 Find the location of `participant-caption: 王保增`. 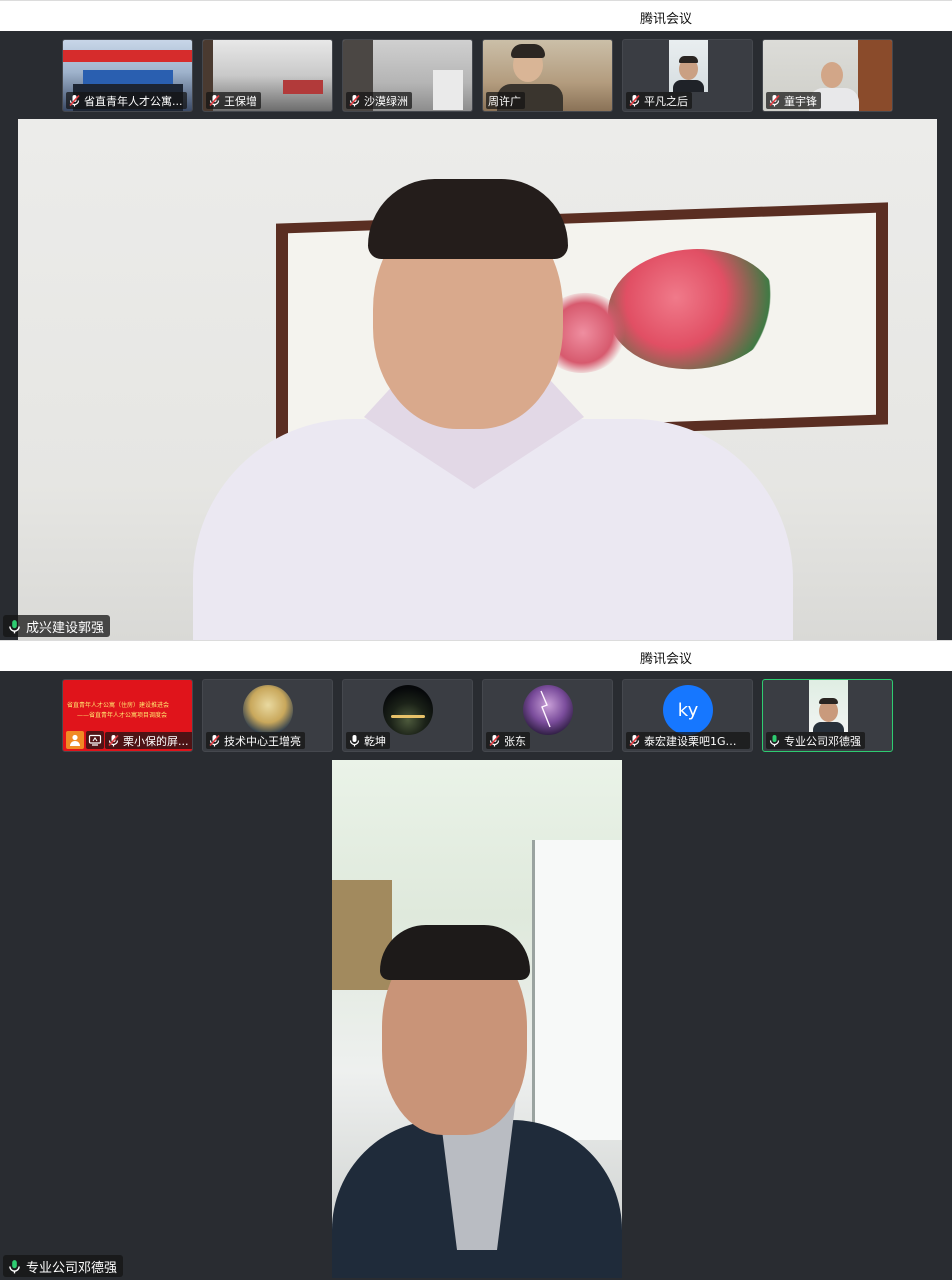

participant-caption: 王保增 is located at coordinates (233, 100).